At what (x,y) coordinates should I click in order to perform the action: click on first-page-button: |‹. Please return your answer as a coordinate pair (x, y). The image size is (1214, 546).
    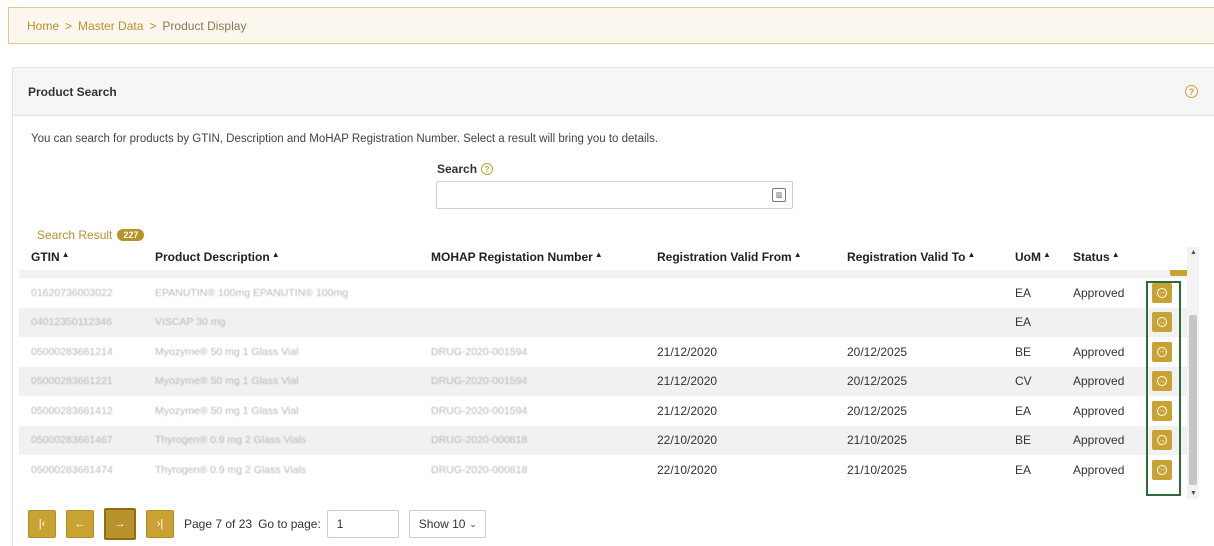
    Looking at the image, I should click on (42, 524).